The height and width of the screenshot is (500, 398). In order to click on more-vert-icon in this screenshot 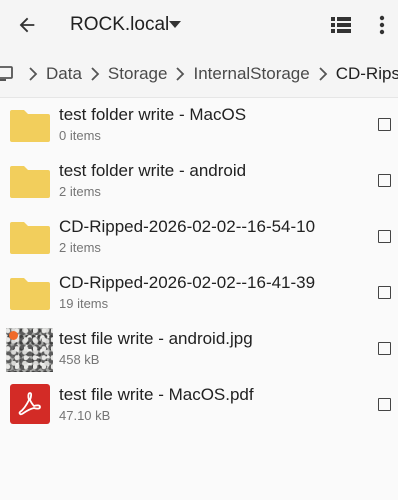, I will do `click(382, 25)`.